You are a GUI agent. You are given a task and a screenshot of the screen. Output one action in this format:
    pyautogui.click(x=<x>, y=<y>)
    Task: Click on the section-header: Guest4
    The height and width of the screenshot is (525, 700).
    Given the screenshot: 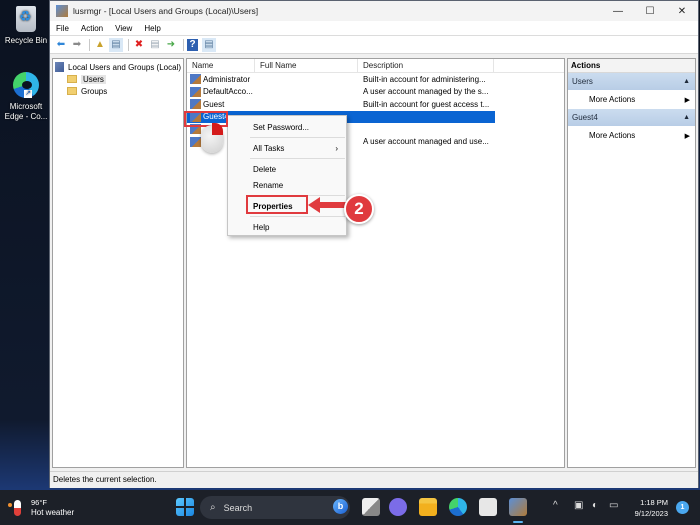 What is the action you would take?
    pyautogui.click(x=585, y=117)
    